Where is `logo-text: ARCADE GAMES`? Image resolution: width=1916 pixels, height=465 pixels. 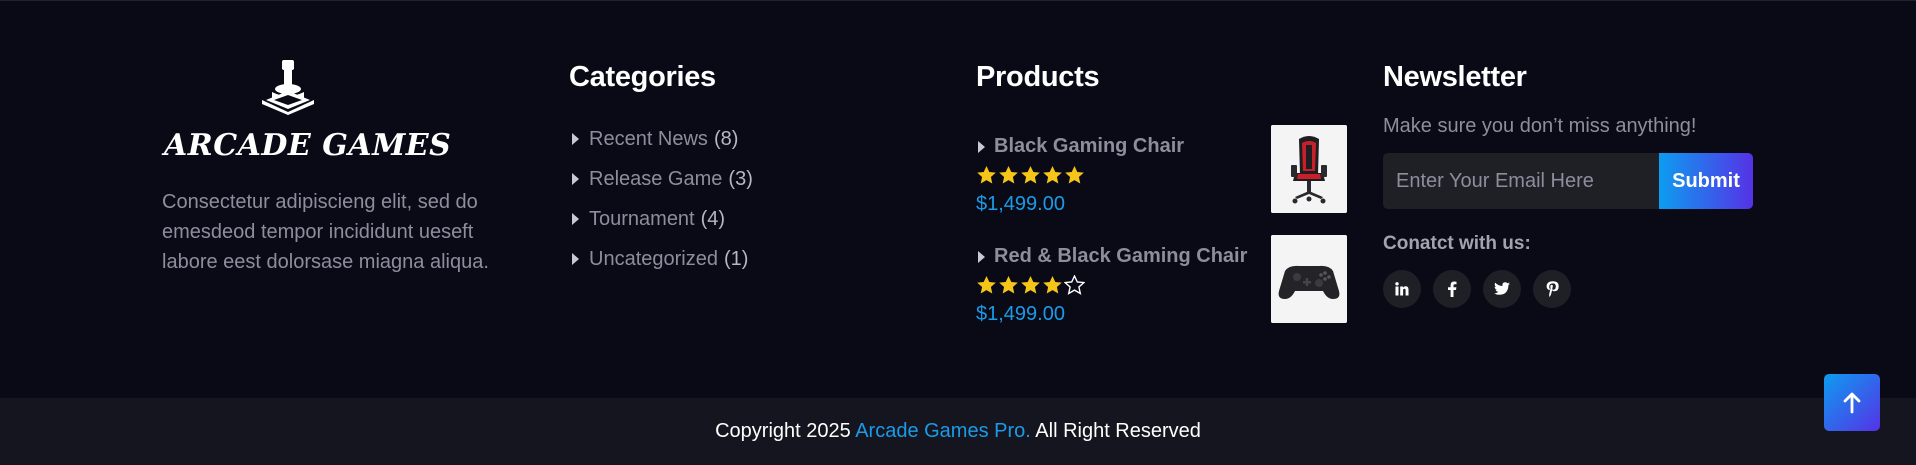
logo-text: ARCADE GAMES is located at coordinates (308, 145).